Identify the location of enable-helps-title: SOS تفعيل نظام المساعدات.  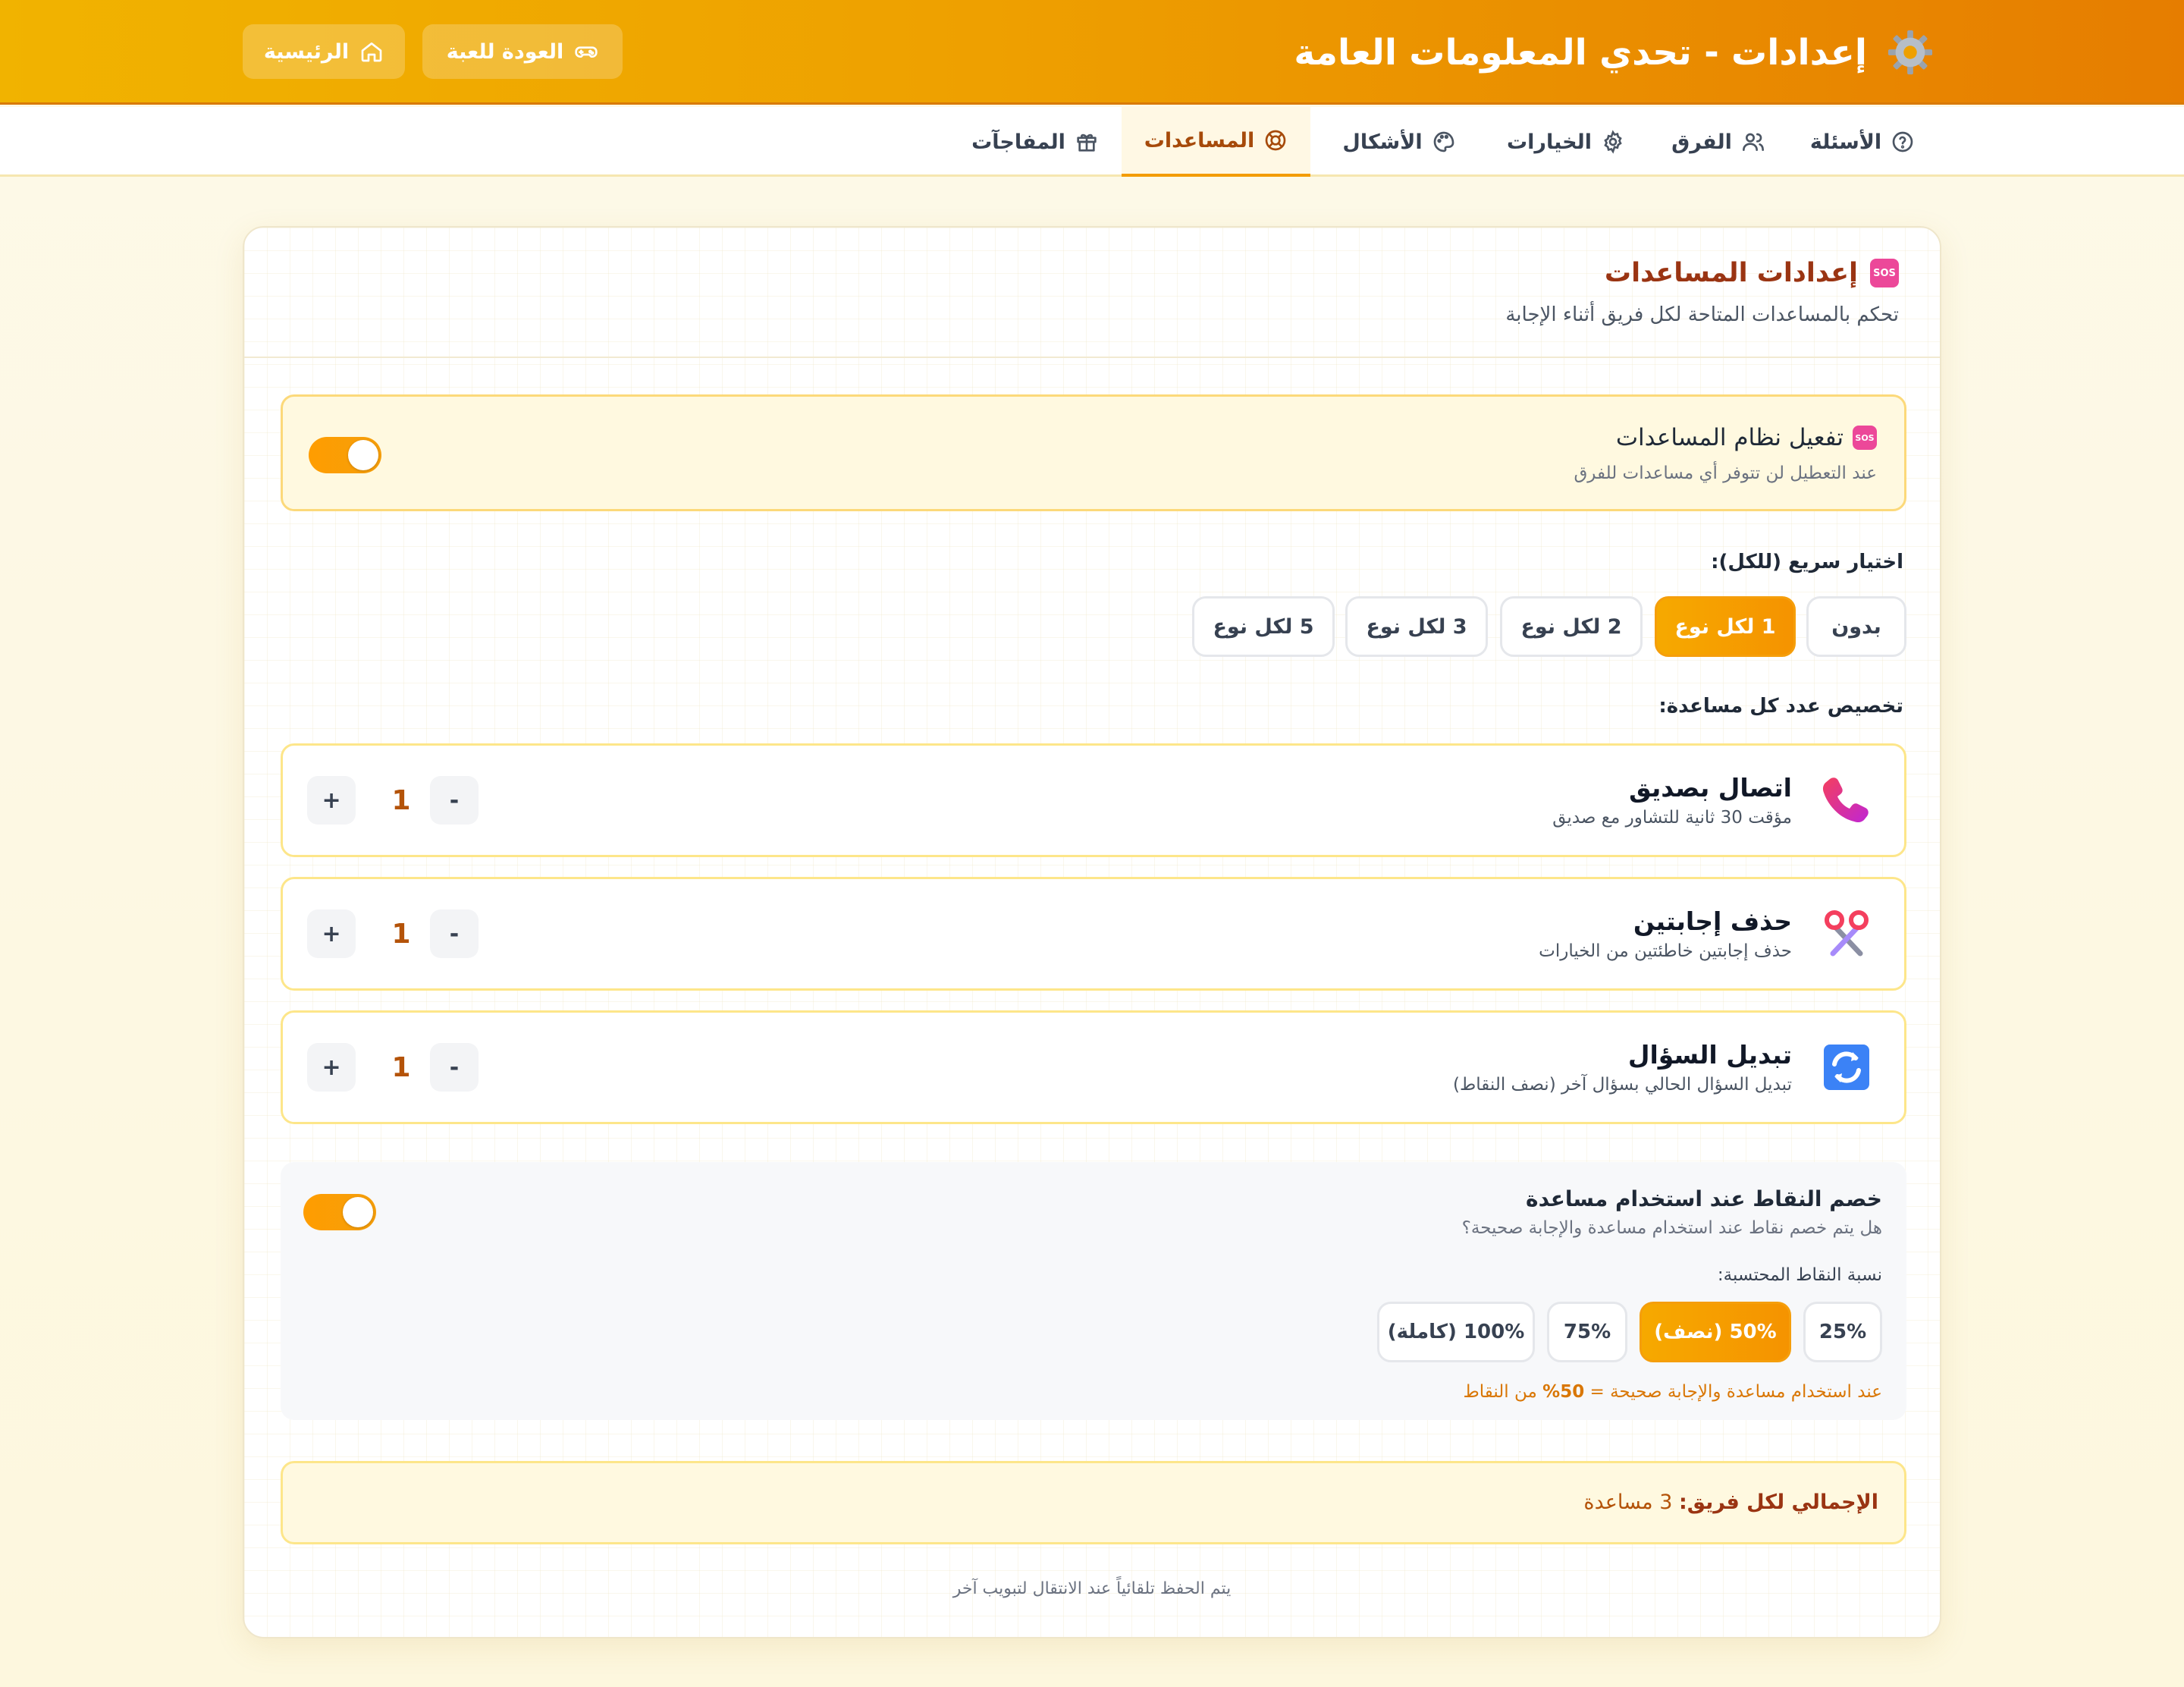
(1746, 437).